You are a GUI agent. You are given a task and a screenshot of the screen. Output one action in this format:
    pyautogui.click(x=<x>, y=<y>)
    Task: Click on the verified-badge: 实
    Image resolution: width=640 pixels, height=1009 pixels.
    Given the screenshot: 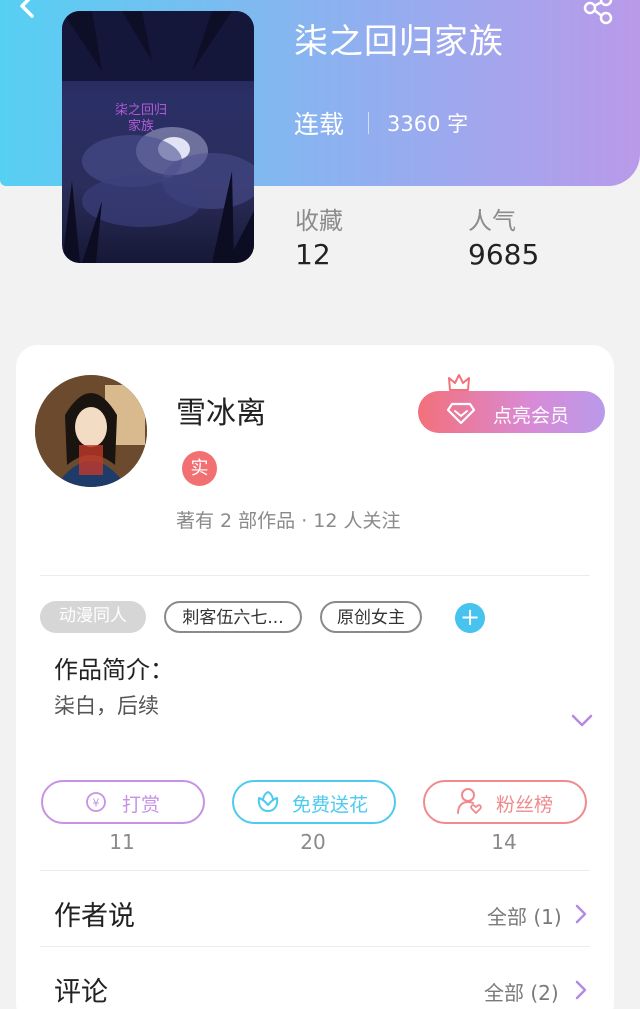 What is the action you would take?
    pyautogui.click(x=199, y=468)
    